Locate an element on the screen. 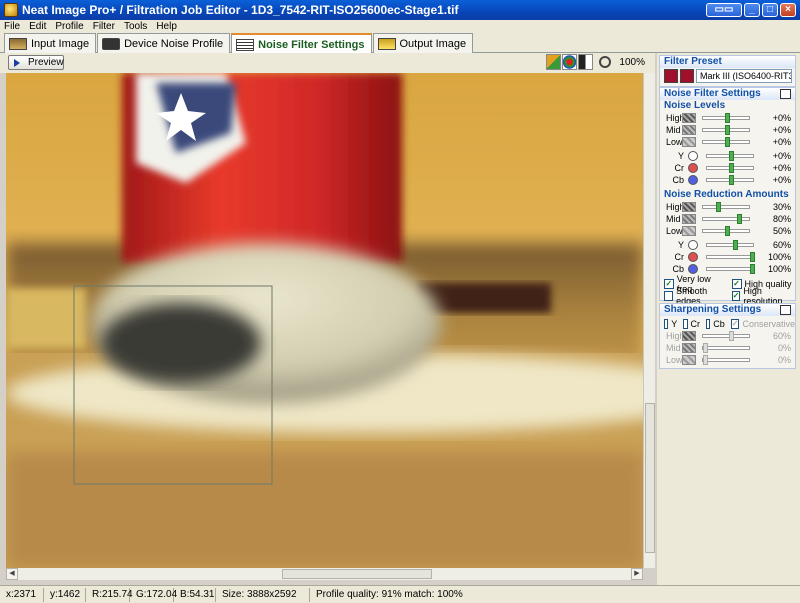 This screenshot has width=800, height=603. option-checkbox: ✓ High resolution is located at coordinates (762, 296).